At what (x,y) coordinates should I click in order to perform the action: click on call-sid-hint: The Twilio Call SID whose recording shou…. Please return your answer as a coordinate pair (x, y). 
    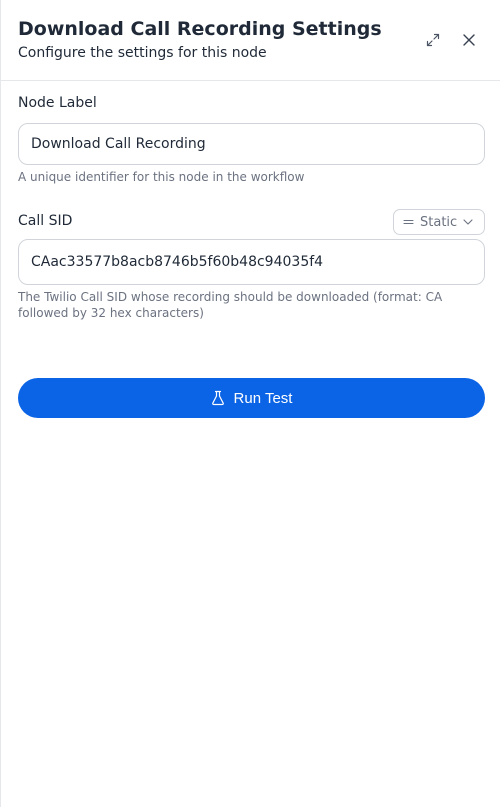
    Looking at the image, I should click on (230, 305).